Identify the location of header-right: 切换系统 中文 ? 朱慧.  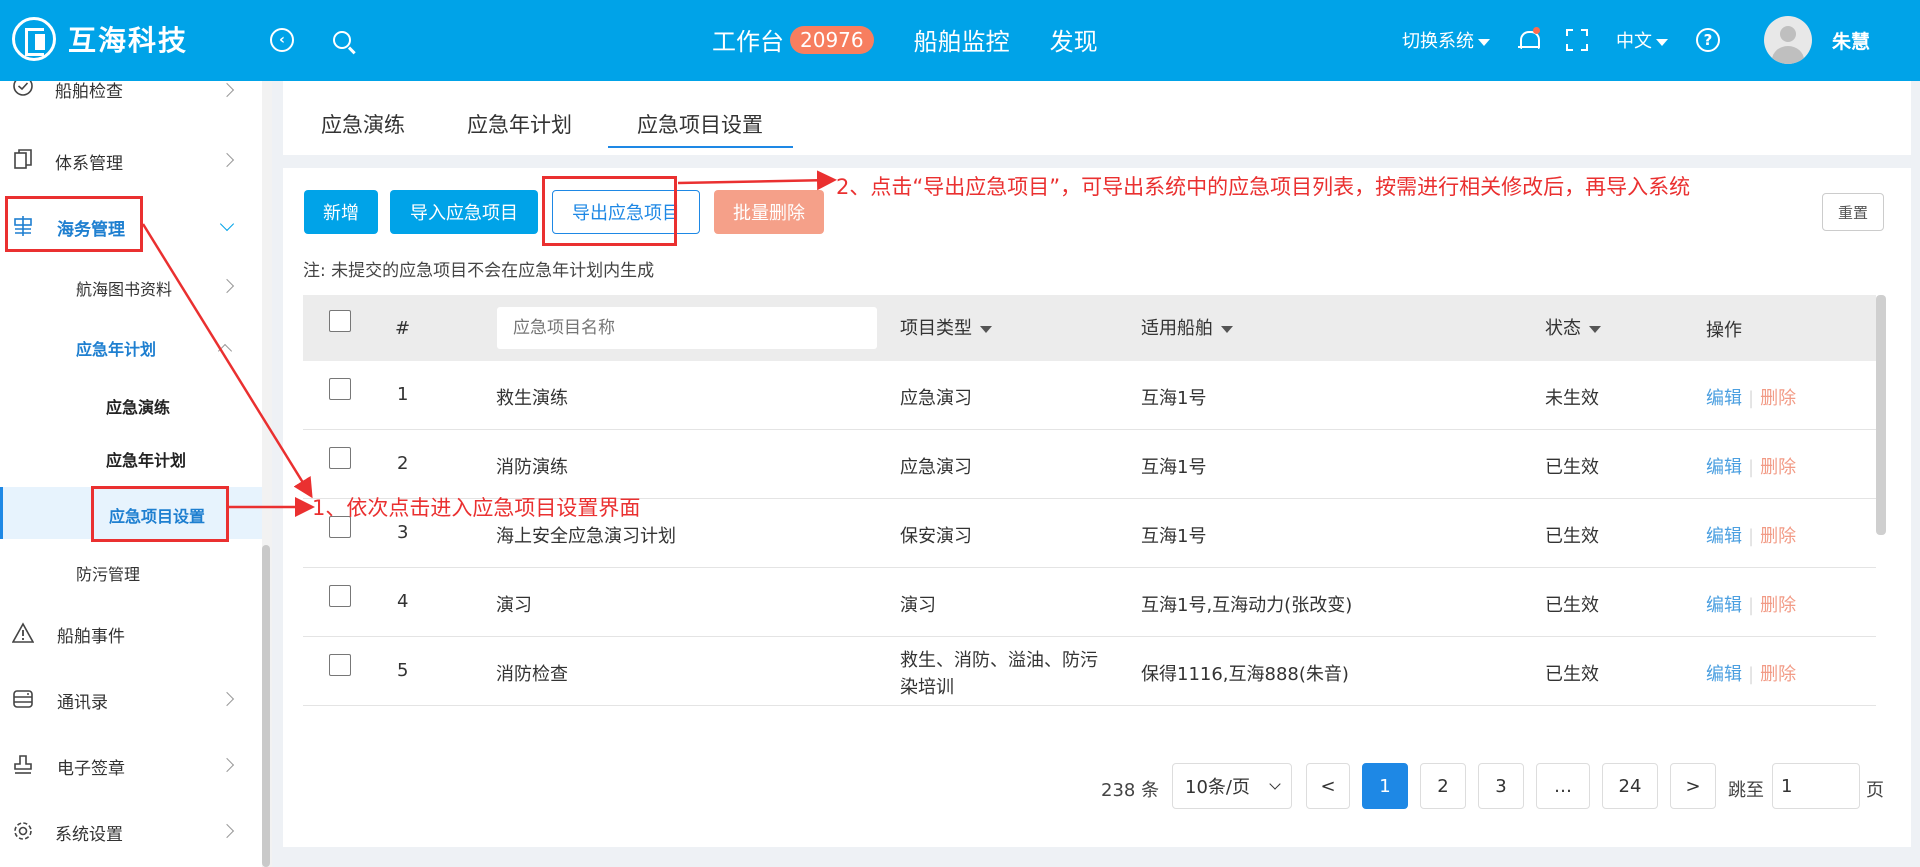
(1622, 40).